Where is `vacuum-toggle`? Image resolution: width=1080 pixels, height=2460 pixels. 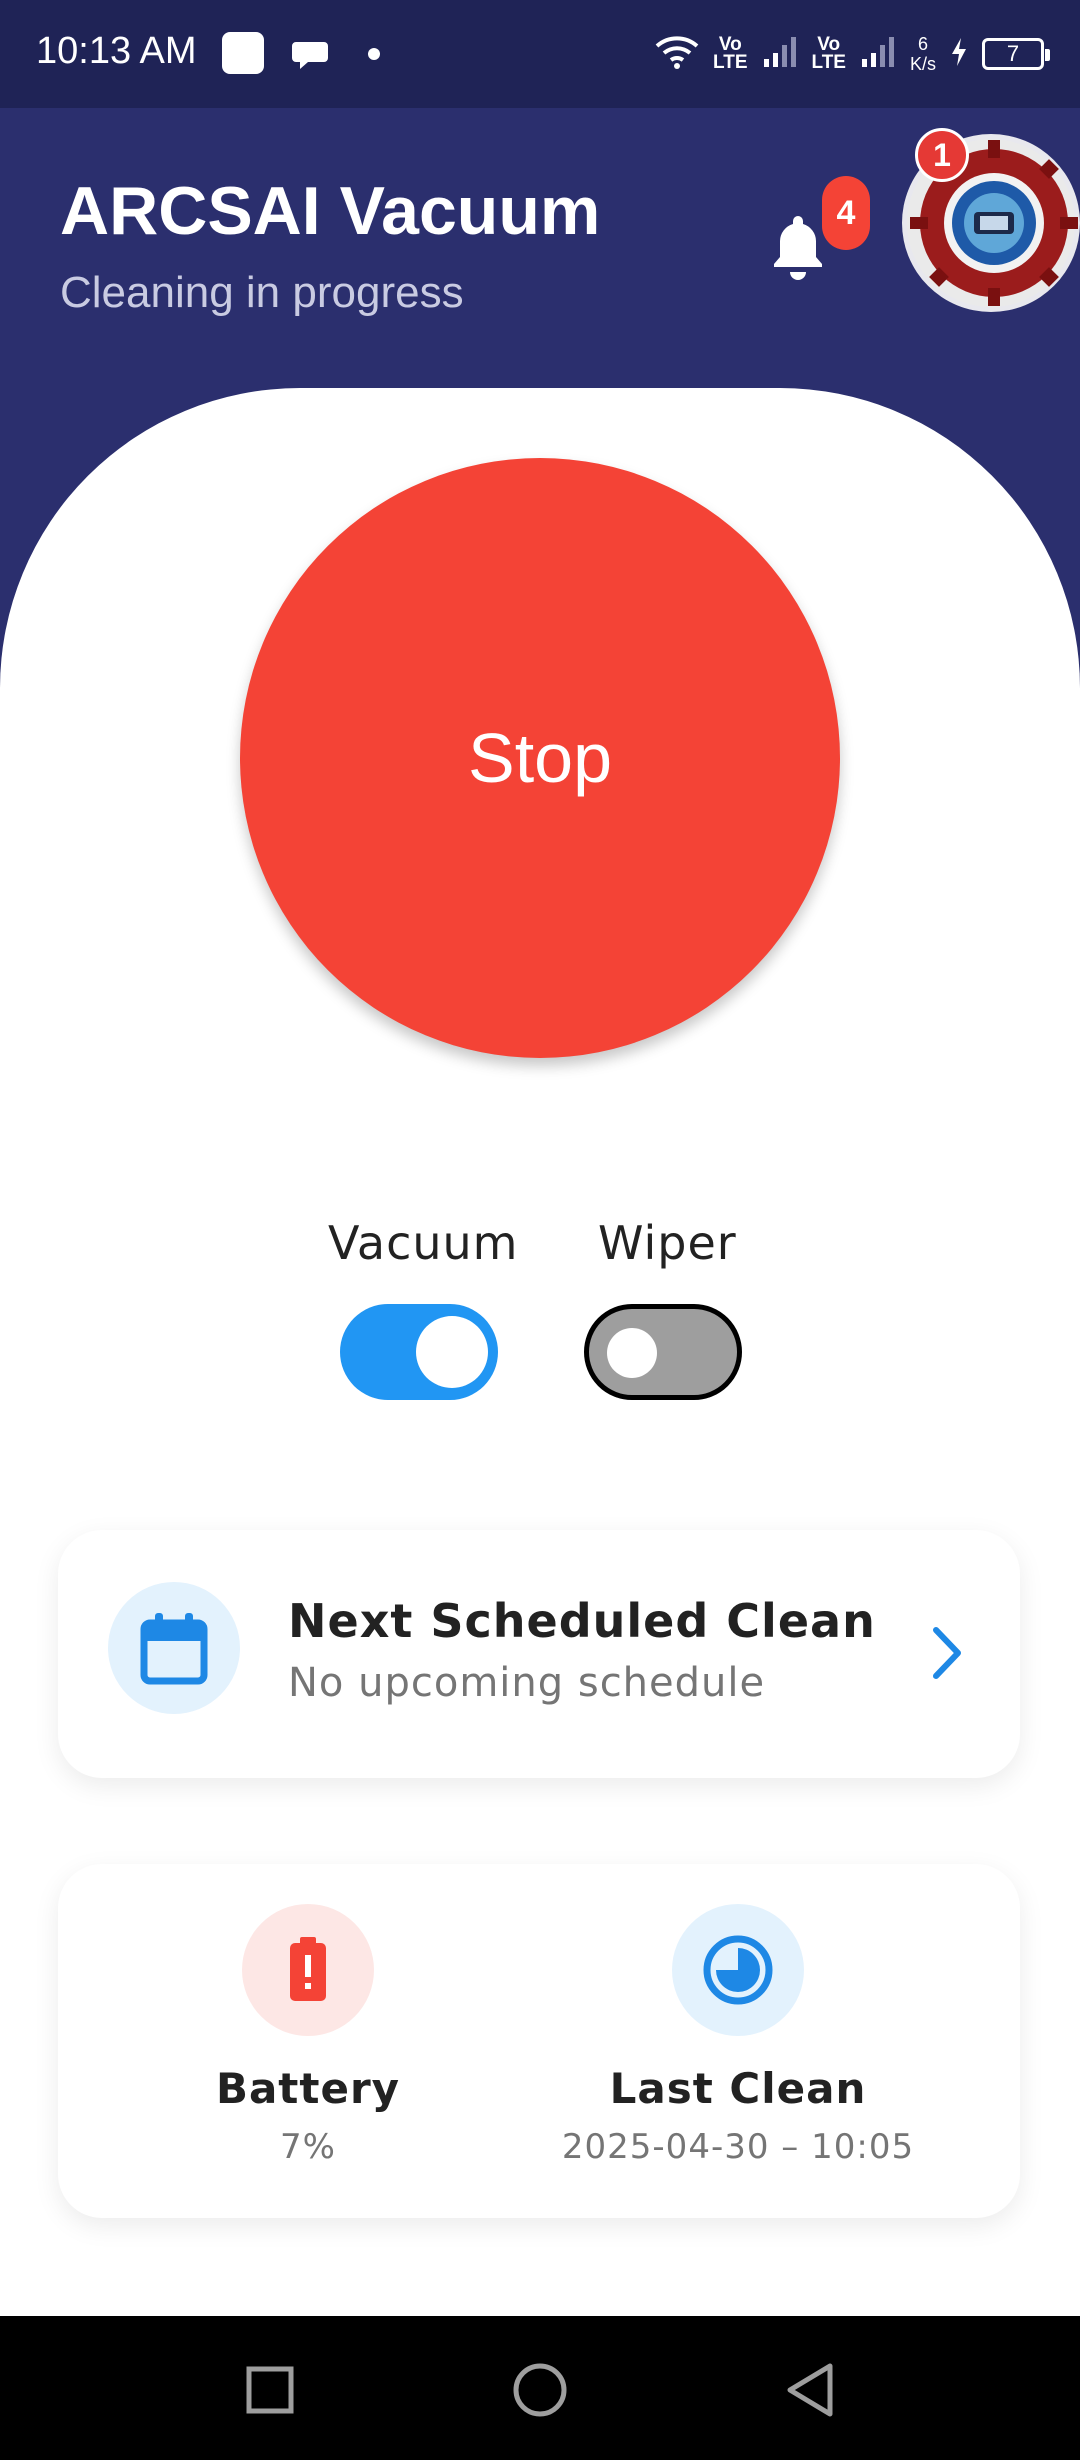 vacuum-toggle is located at coordinates (419, 1352).